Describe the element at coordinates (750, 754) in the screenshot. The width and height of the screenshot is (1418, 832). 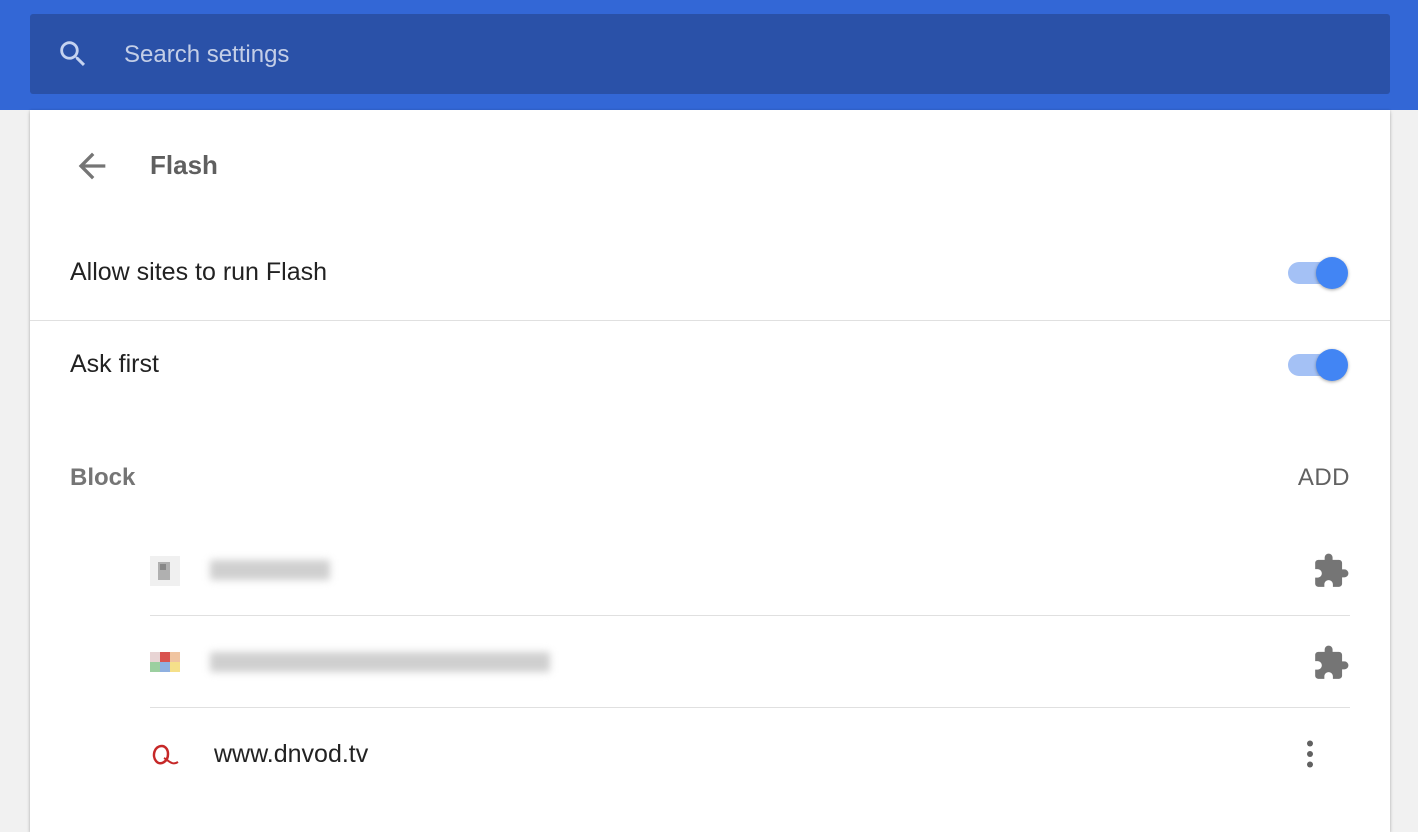
I see `site-row: www.dnvod.tv` at that location.